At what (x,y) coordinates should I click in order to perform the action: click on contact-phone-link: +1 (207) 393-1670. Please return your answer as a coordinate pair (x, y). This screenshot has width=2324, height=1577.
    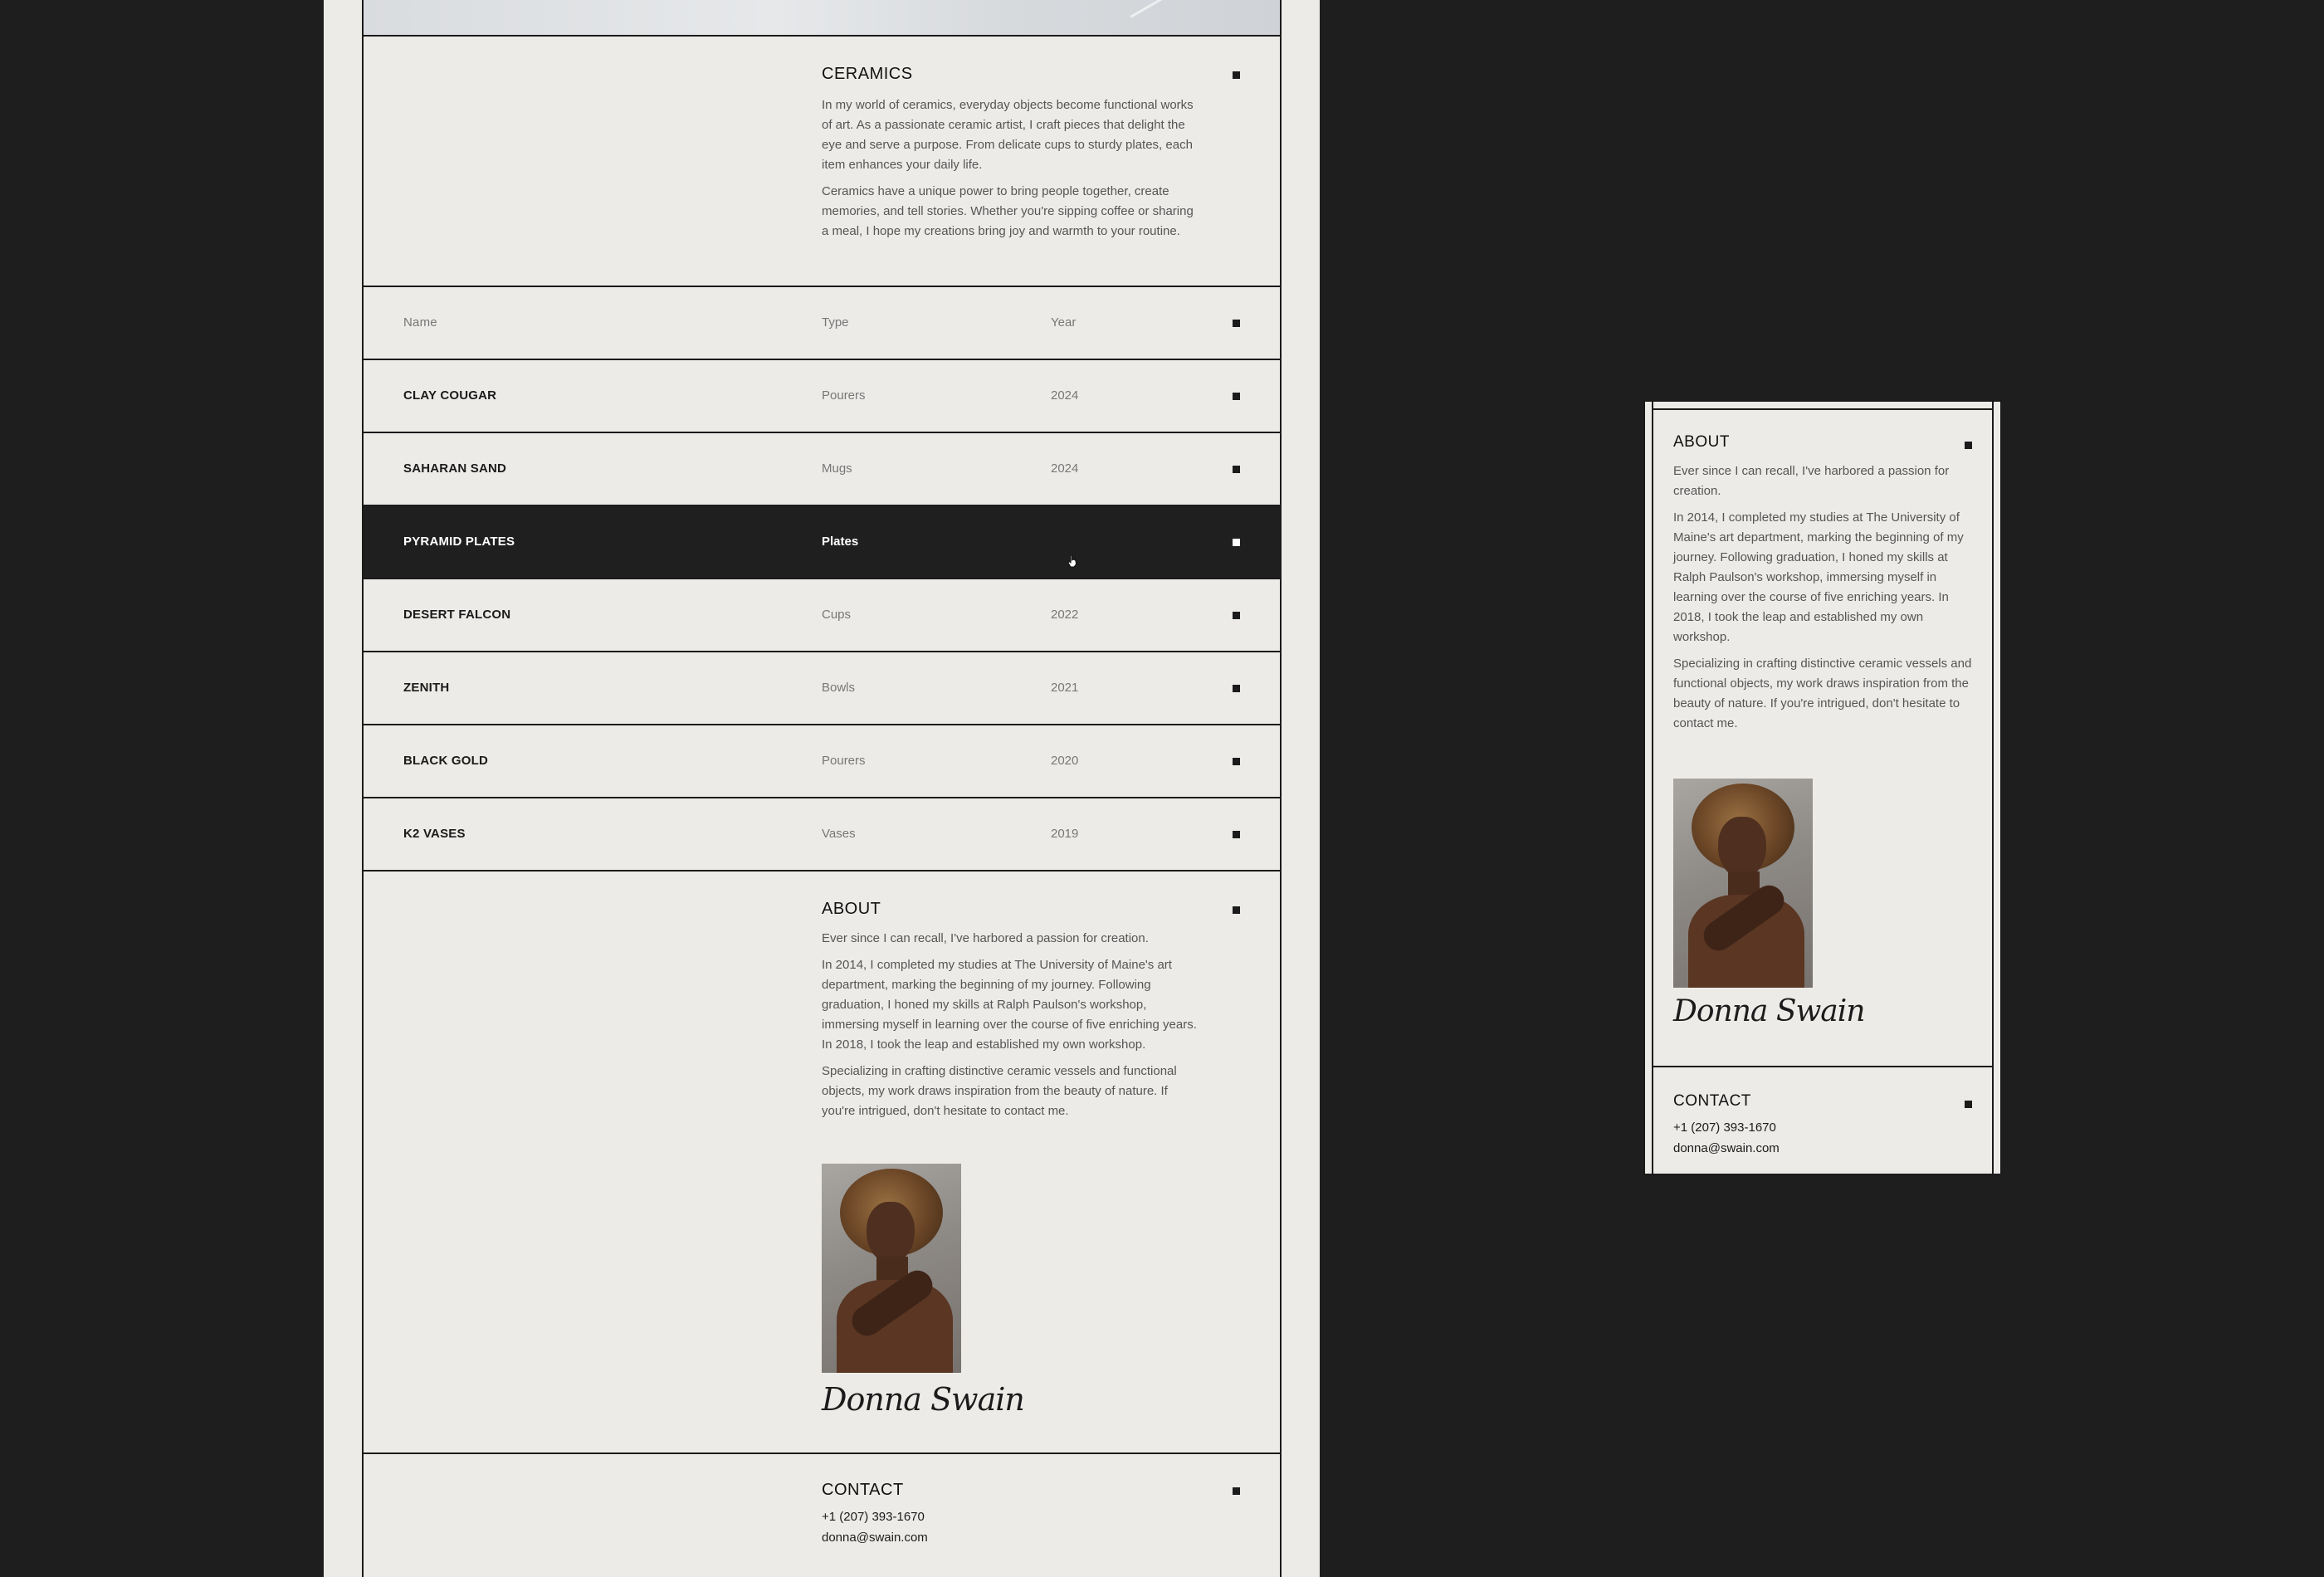
    Looking at the image, I should click on (1013, 1517).